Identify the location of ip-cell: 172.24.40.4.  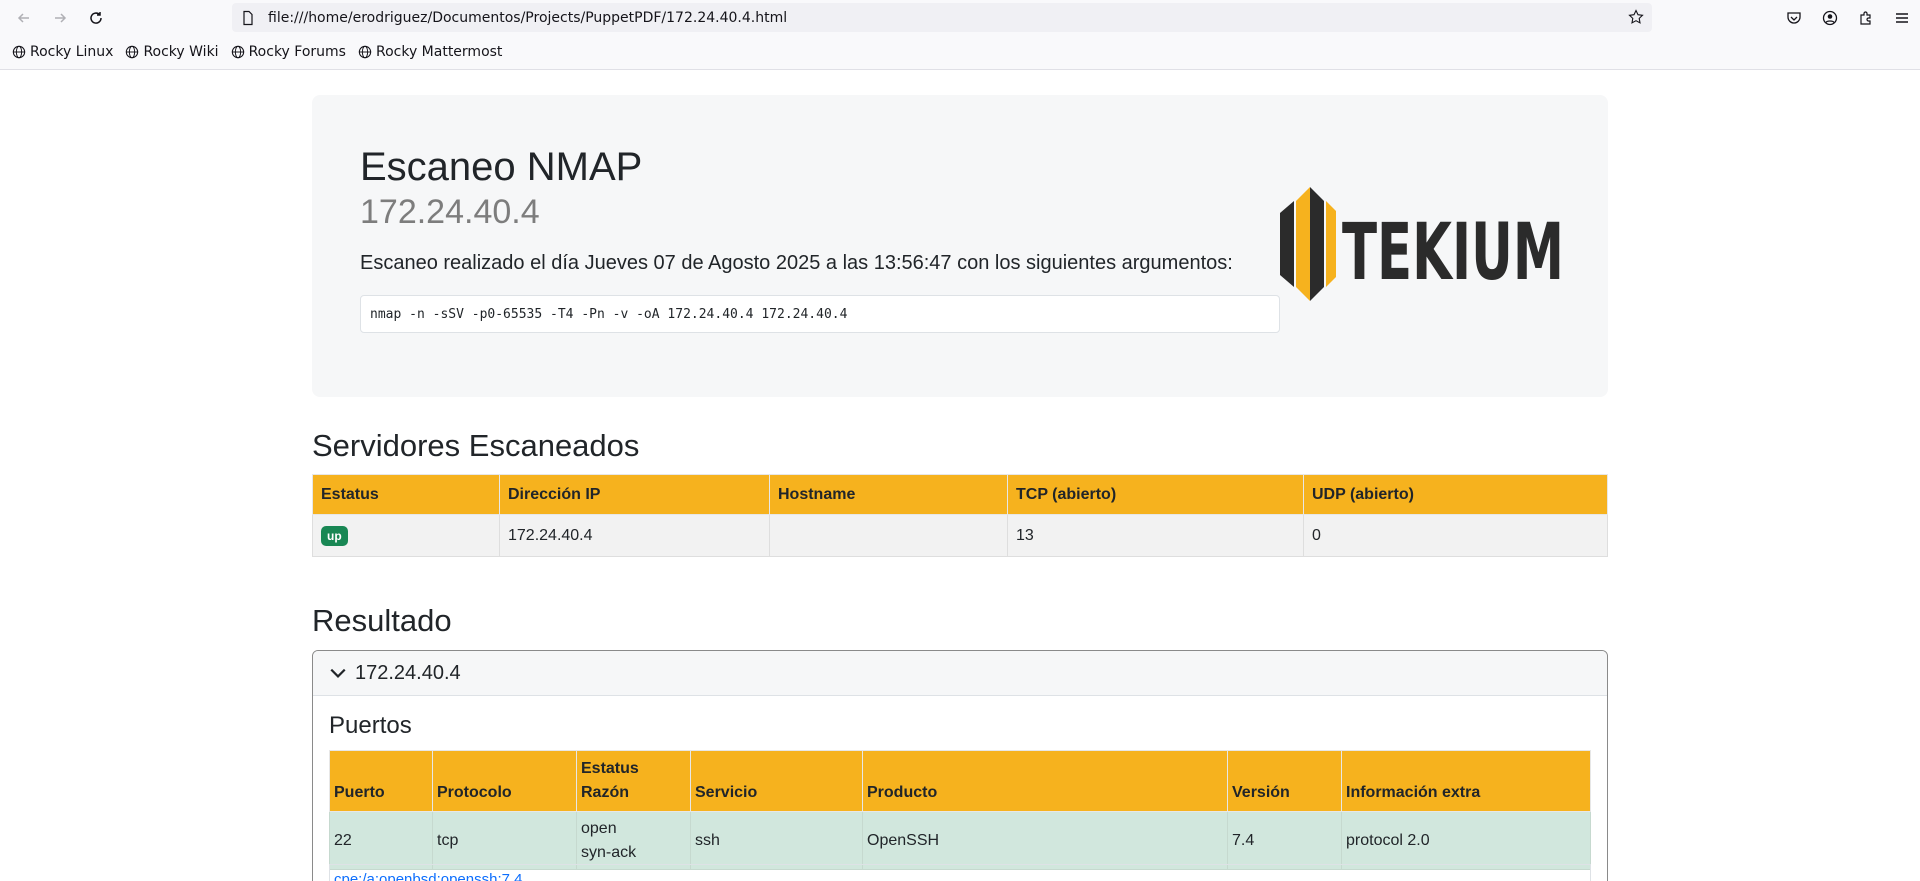
(634, 535).